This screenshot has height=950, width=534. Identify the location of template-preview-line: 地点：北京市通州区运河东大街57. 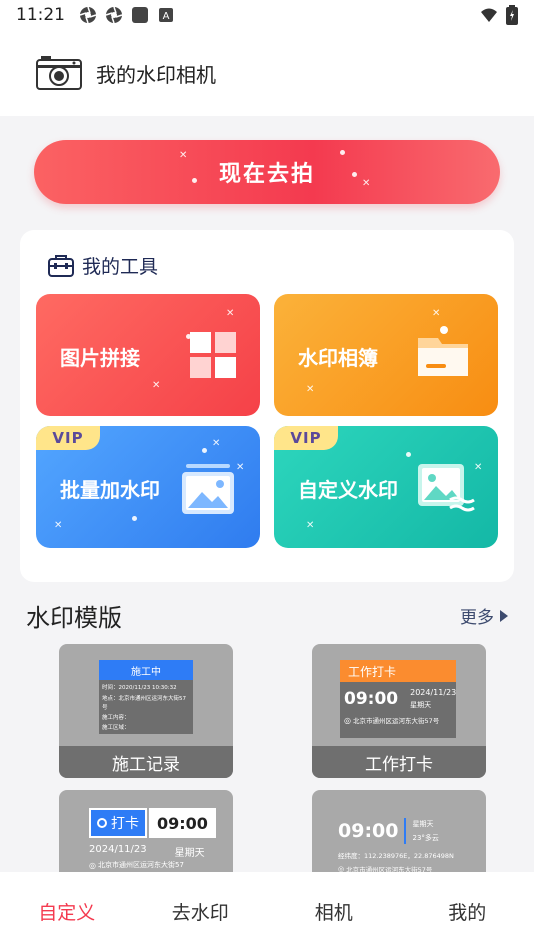
(144, 699).